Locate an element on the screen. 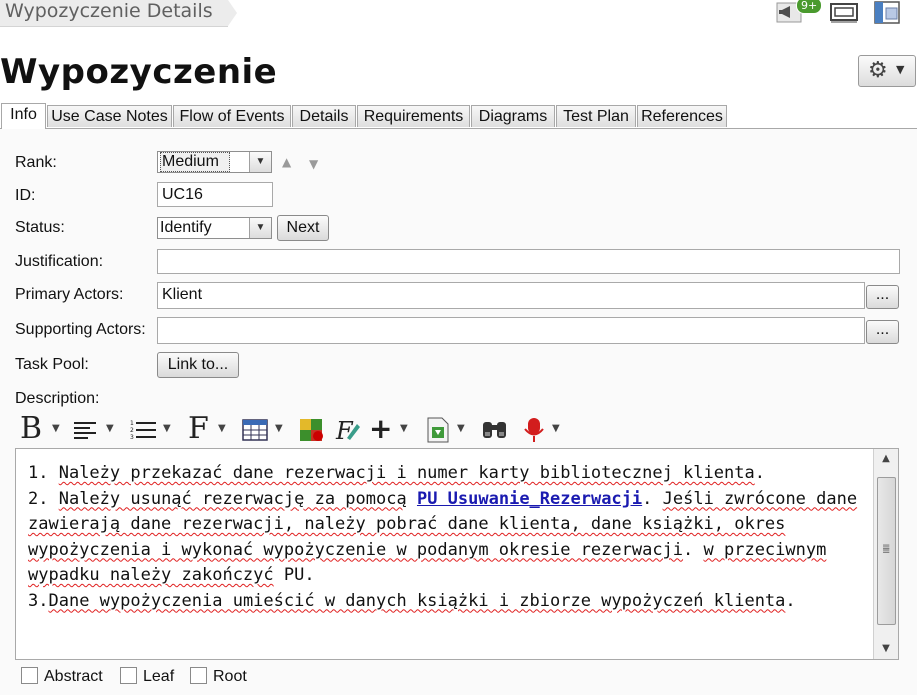 This screenshot has width=917, height=695. text-run is located at coordinates (412, 499).